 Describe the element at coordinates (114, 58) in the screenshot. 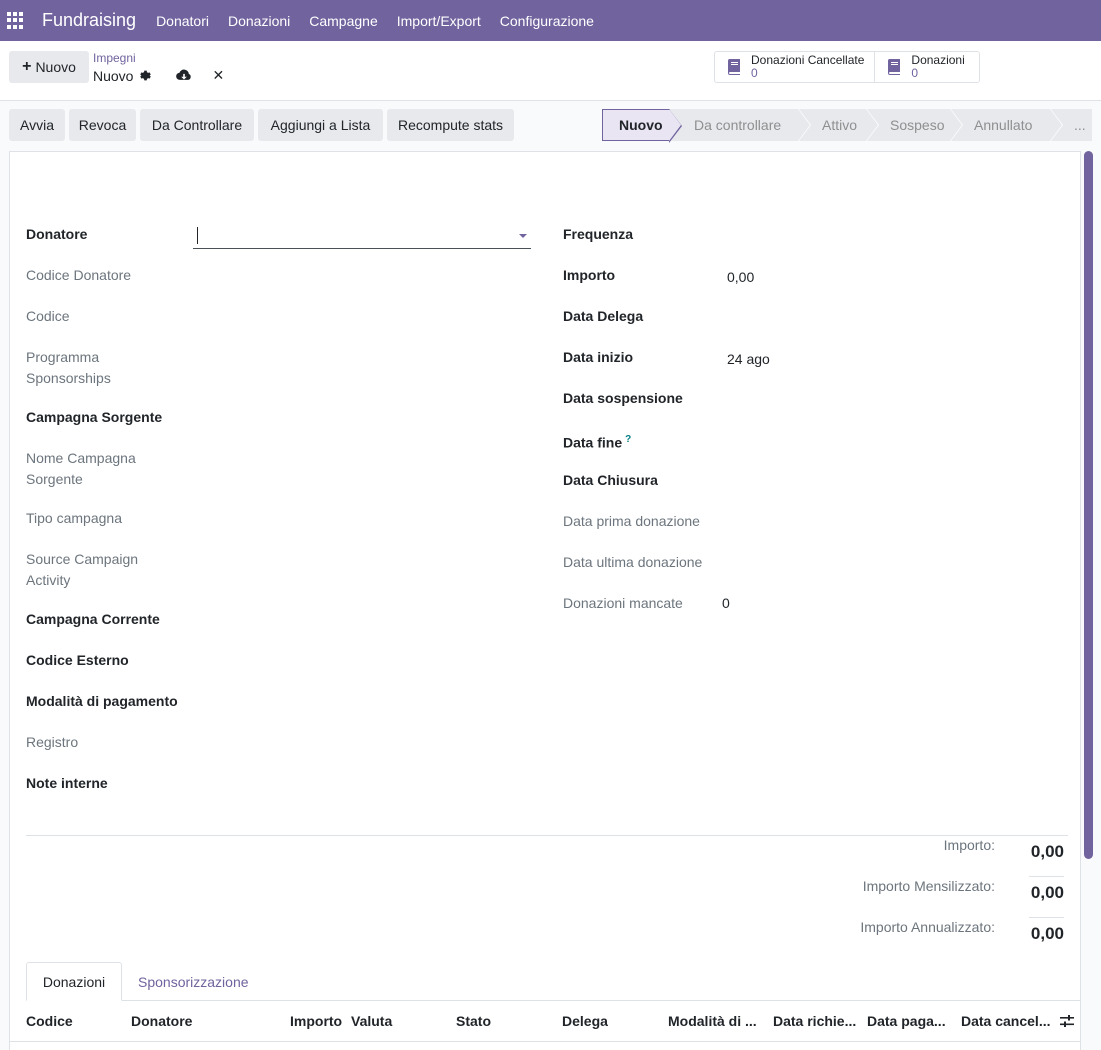

I see `breadcrumb-impegni: Impegni` at that location.